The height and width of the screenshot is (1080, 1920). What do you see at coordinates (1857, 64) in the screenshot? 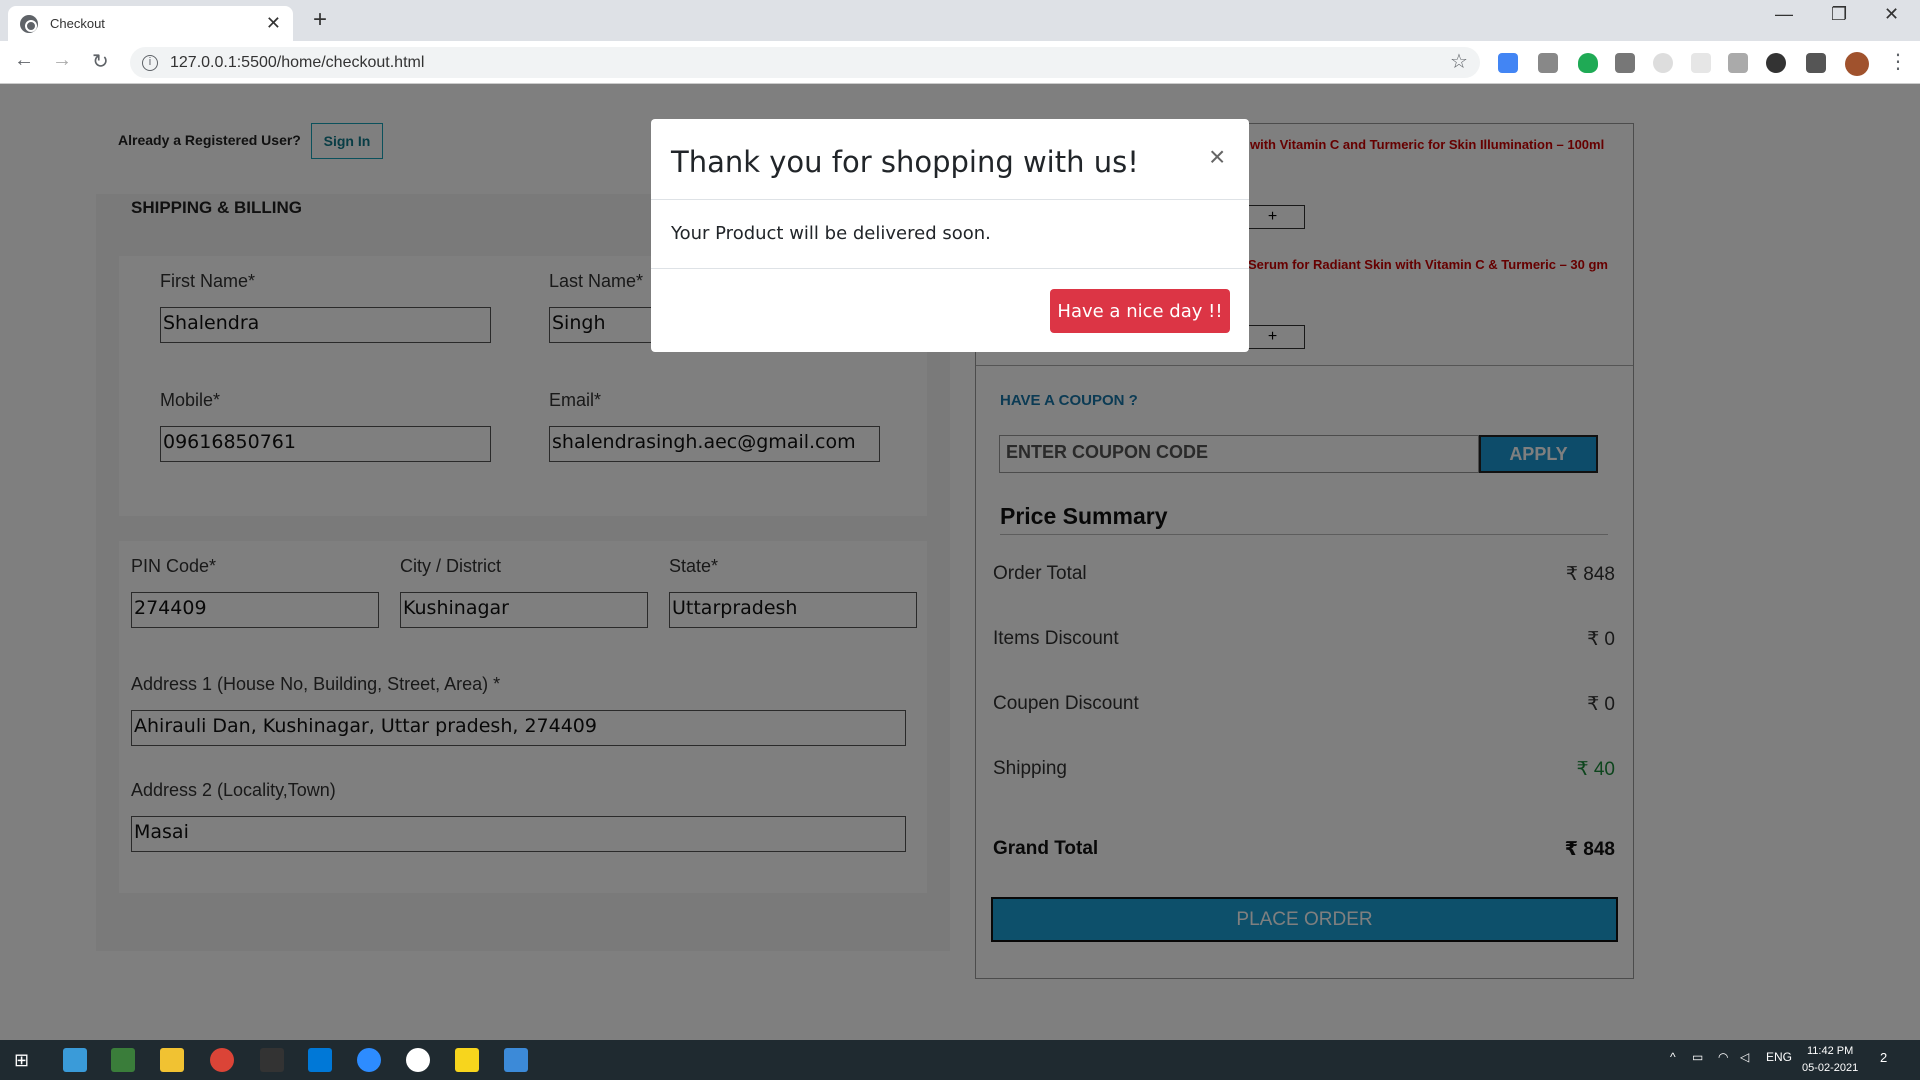
I see `profile-avatar` at bounding box center [1857, 64].